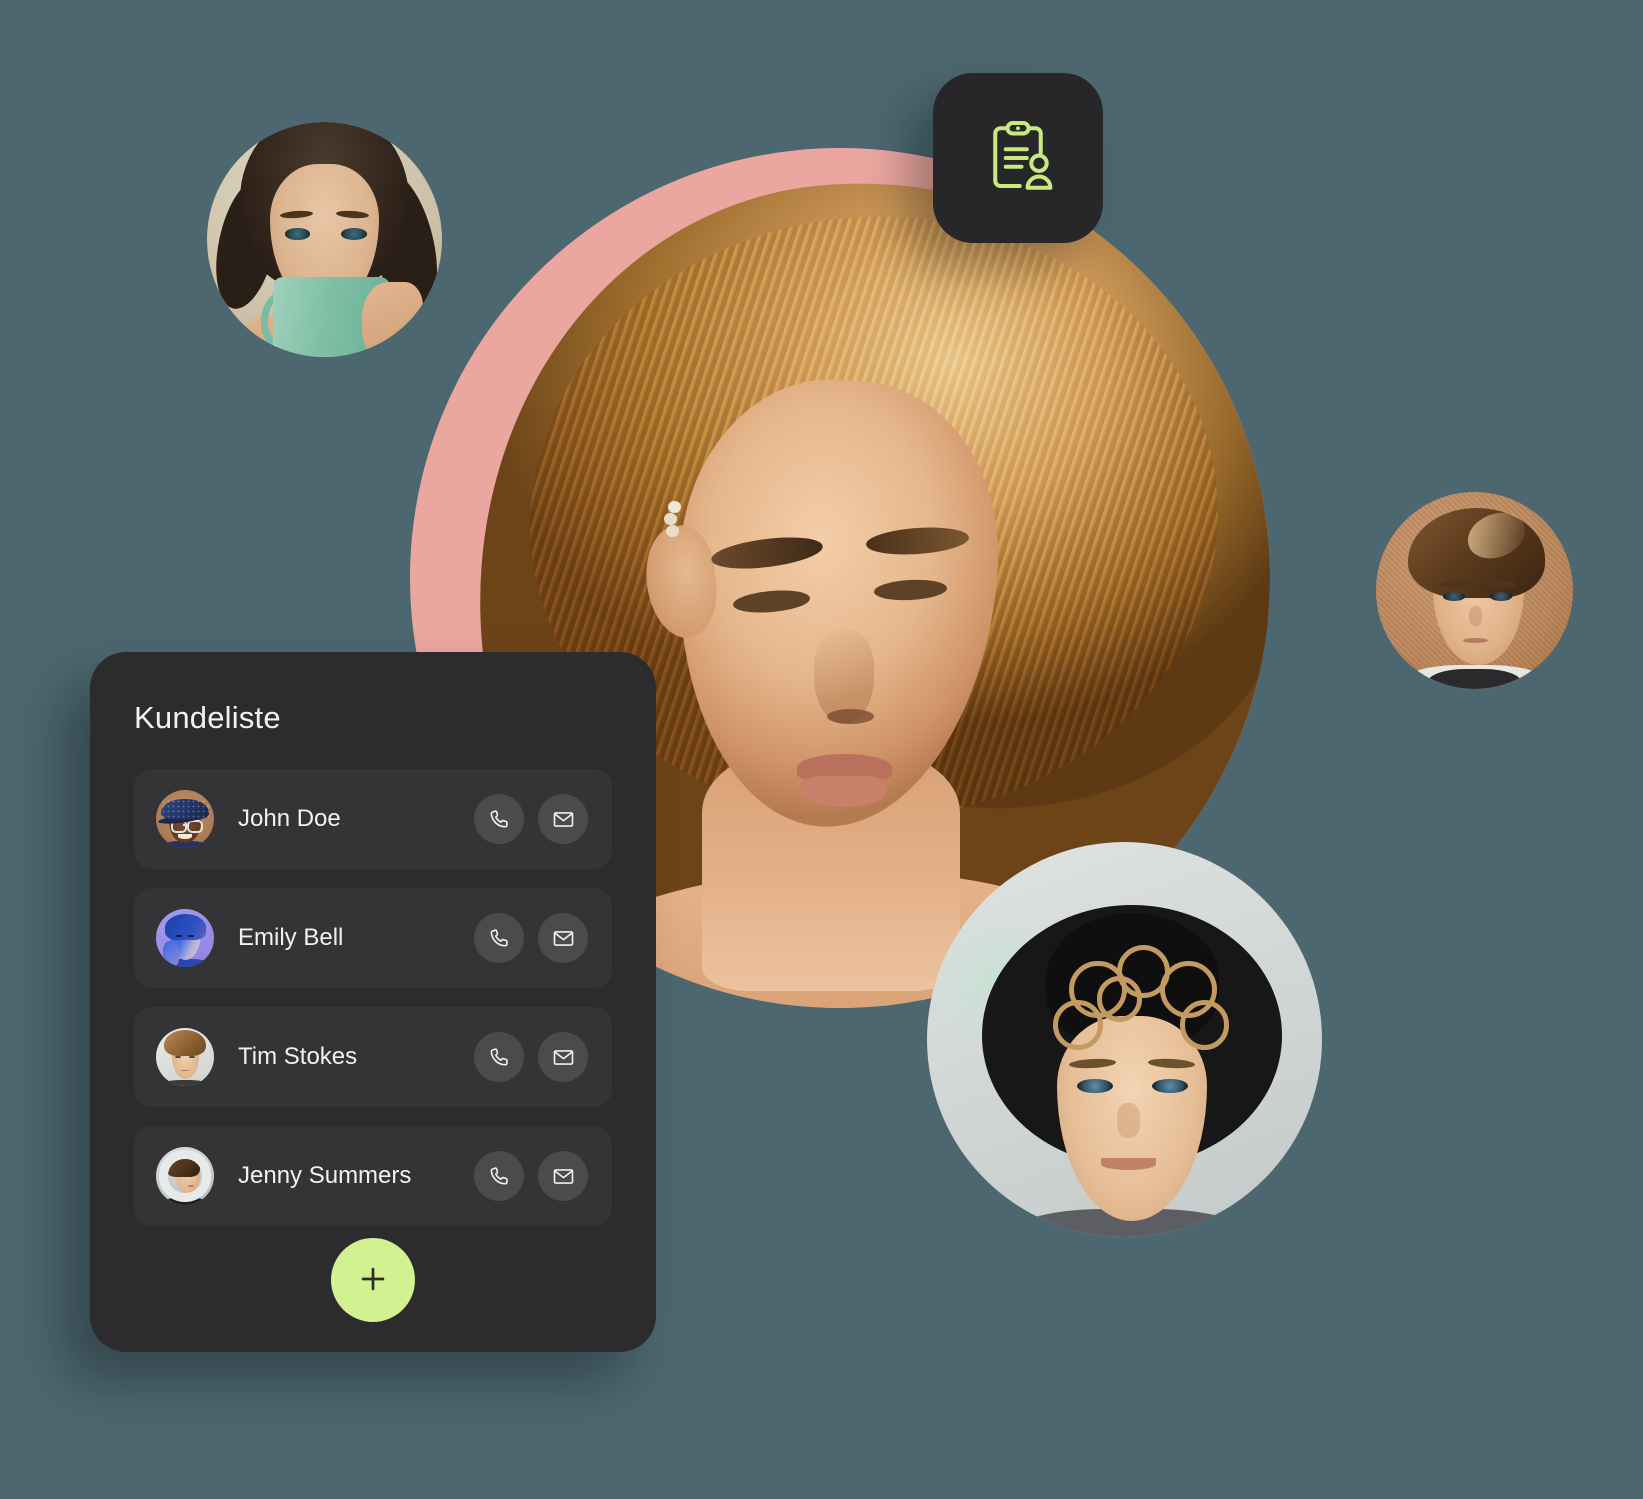 This screenshot has height=1499, width=1643. What do you see at coordinates (325, 1175) in the screenshot?
I see `contact-name: Jenny Summers` at bounding box center [325, 1175].